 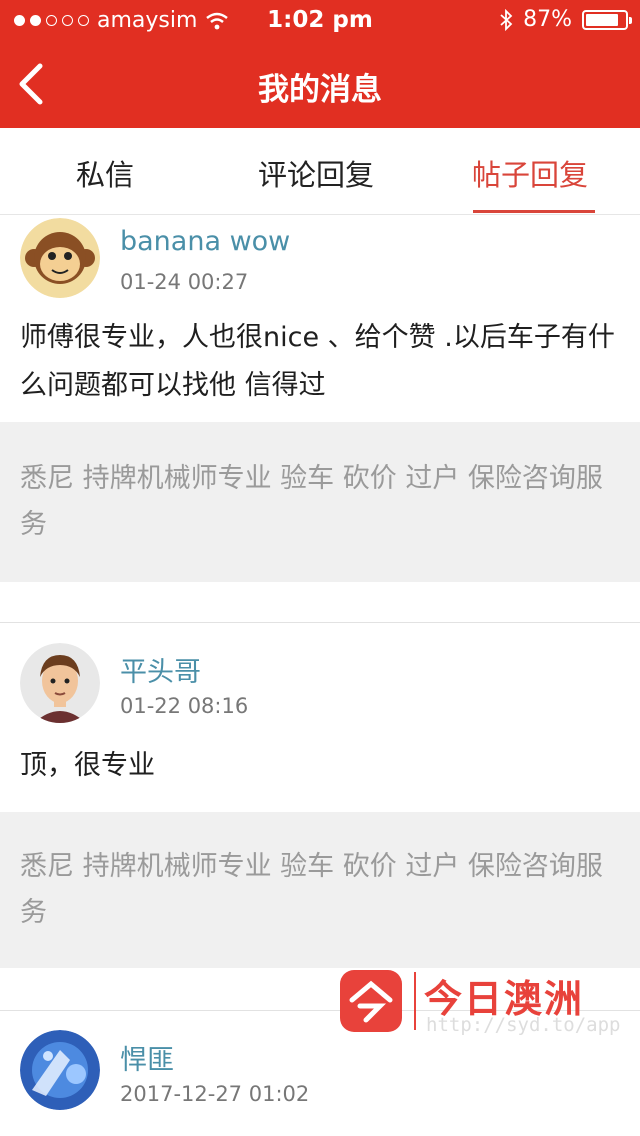 I want to click on bluetooth-icon, so click(x=506, y=19).